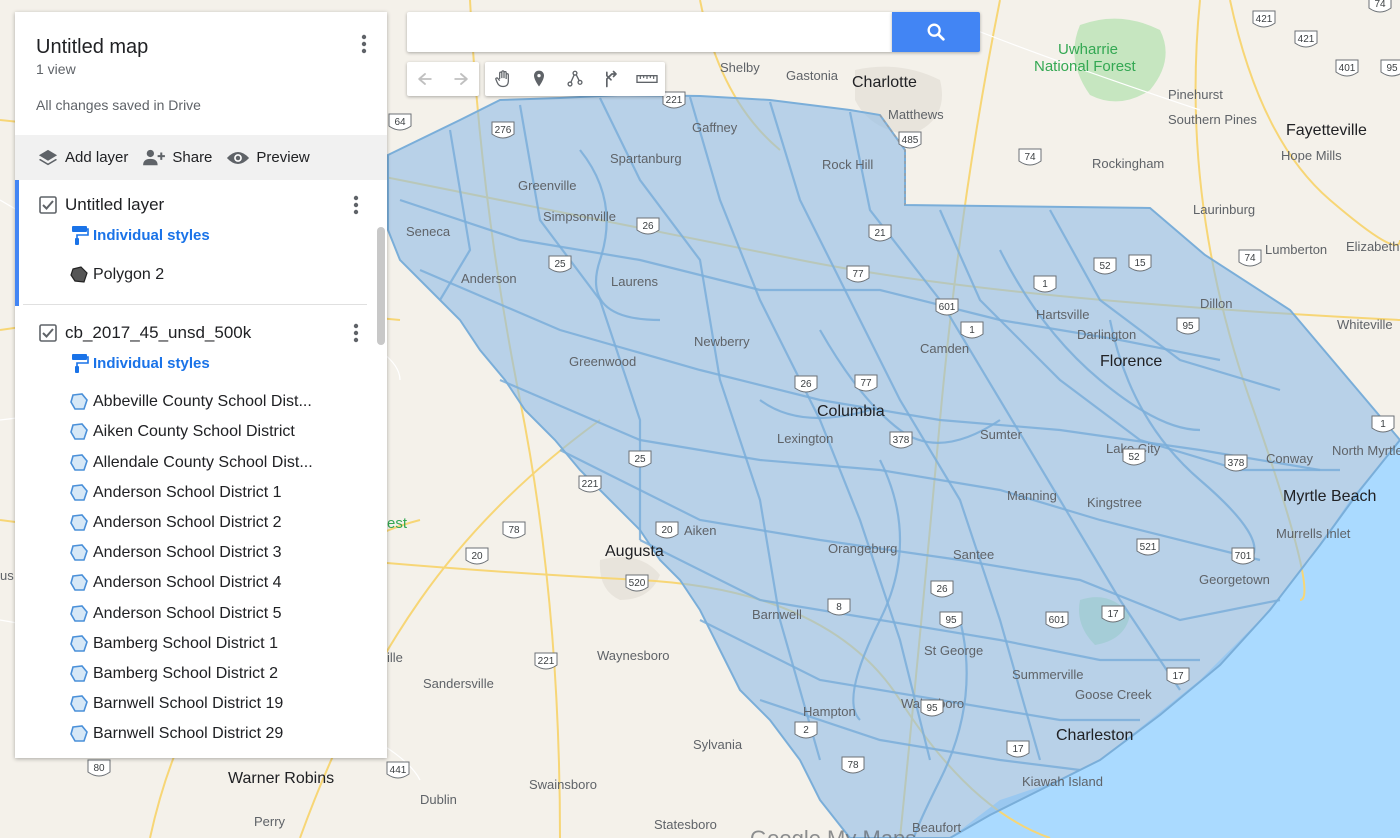  What do you see at coordinates (185, 643) in the screenshot?
I see `feature-label: Bamberg School District 1` at bounding box center [185, 643].